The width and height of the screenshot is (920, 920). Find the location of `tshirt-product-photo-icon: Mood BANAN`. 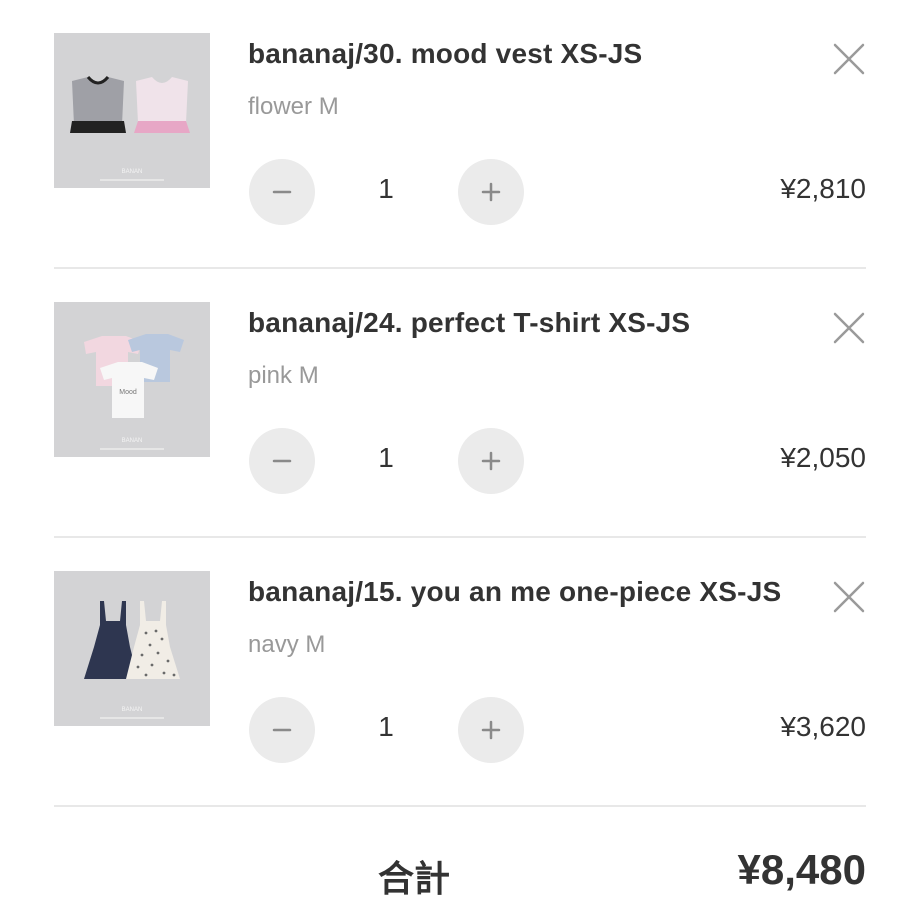

tshirt-product-photo-icon: Mood BANAN is located at coordinates (132, 379).